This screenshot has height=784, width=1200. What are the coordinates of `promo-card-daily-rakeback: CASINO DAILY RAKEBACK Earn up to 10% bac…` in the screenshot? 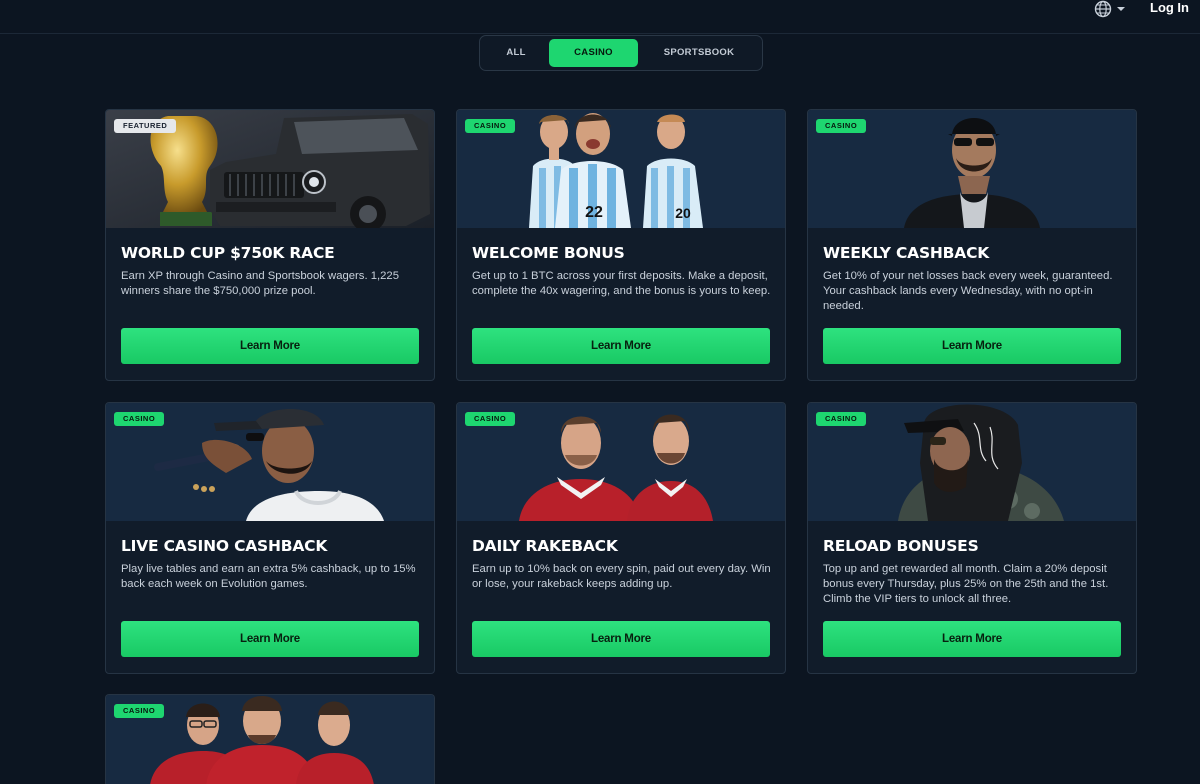 It's located at (621, 538).